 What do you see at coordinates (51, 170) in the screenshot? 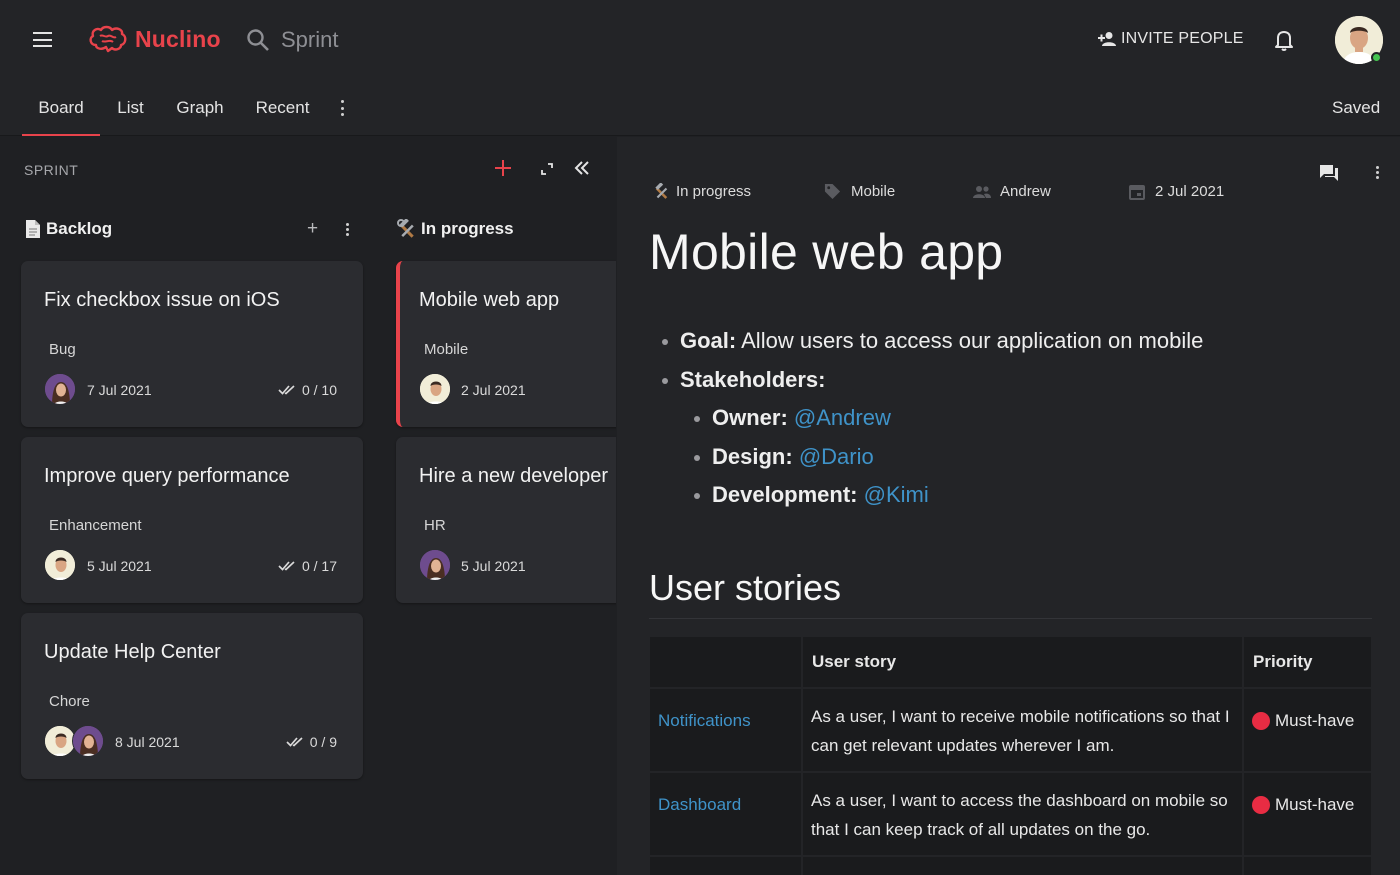
I see `board-title: SPRINT` at bounding box center [51, 170].